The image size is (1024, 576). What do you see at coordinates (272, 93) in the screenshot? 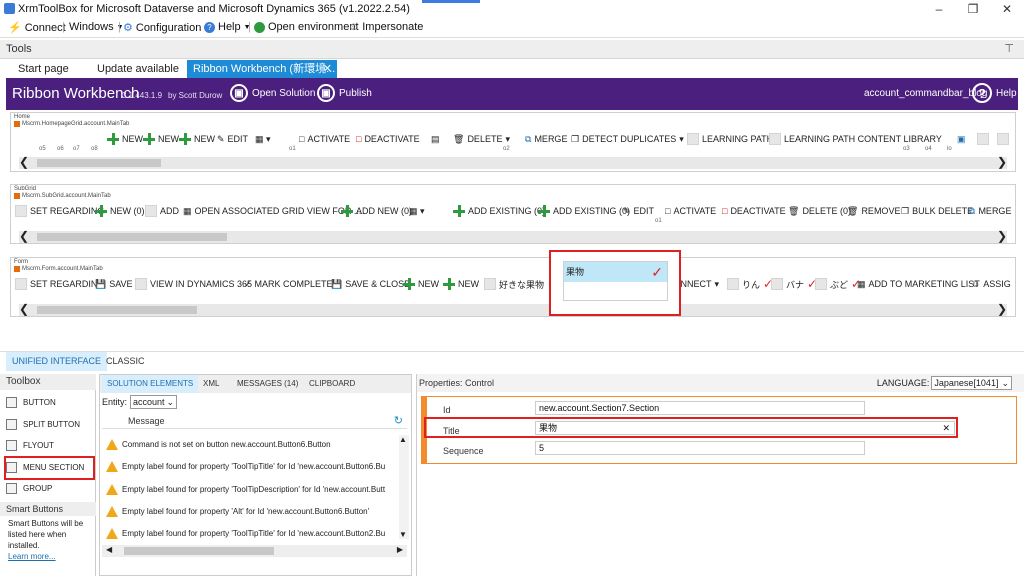
I see `open-solution-button: ▣ Open Solution` at bounding box center [272, 93].